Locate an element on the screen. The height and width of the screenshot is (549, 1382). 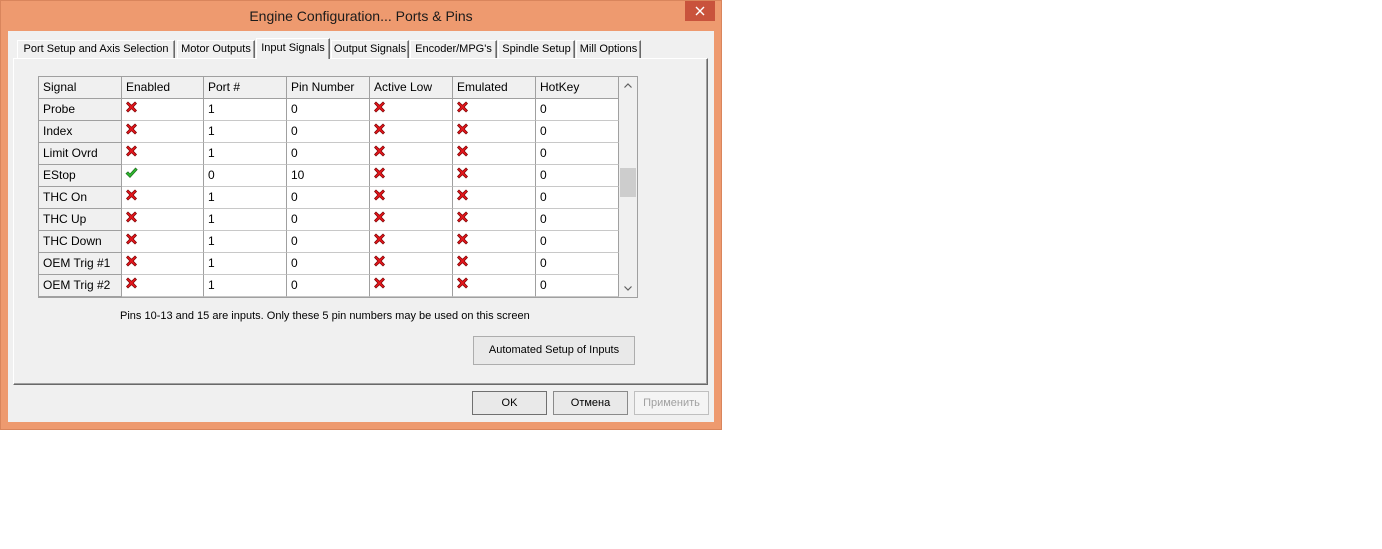
scroll-up-button is located at coordinates (628, 85).